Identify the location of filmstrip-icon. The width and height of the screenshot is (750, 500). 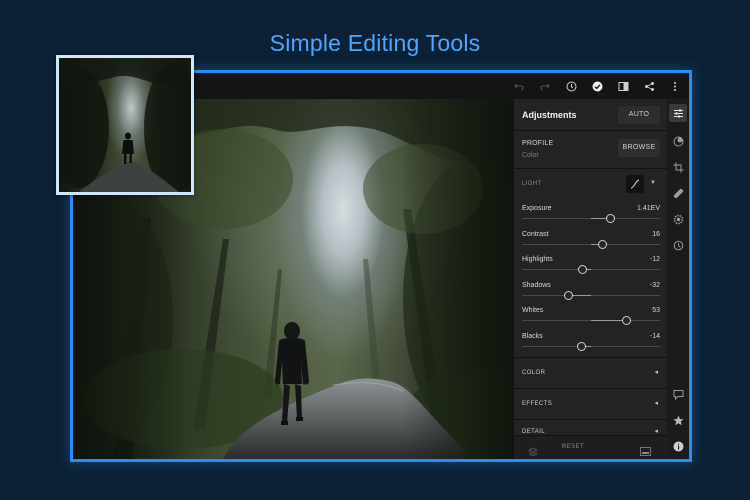
(645, 451).